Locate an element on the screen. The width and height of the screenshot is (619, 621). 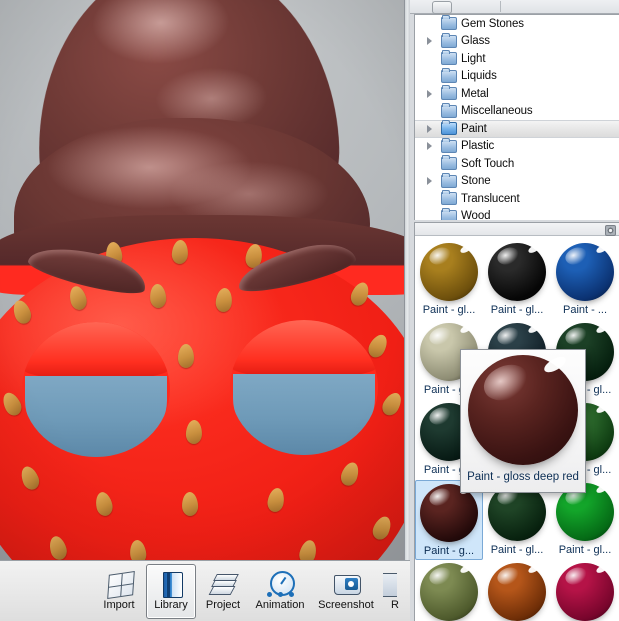
panel-toolbar-strip is located at coordinates (514, 7).